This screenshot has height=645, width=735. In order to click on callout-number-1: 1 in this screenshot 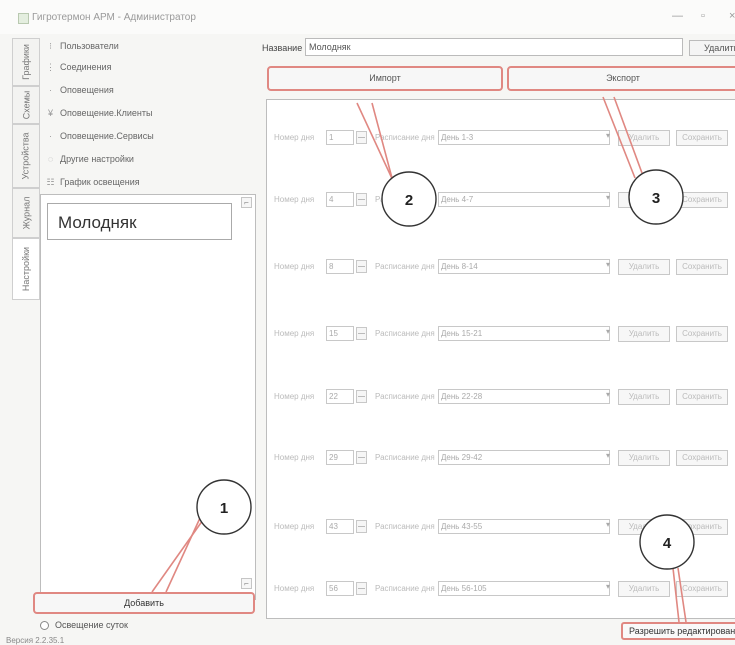, I will do `click(224, 508)`.